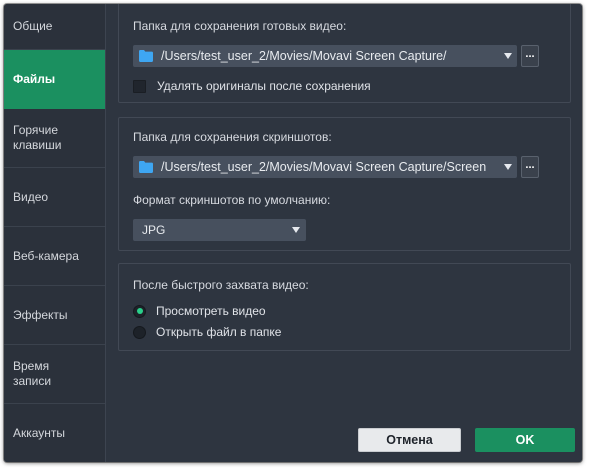 The height and width of the screenshot is (470, 589). I want to click on screenshot-format-label: Формат скриншотов по умолчанию:, so click(232, 200).